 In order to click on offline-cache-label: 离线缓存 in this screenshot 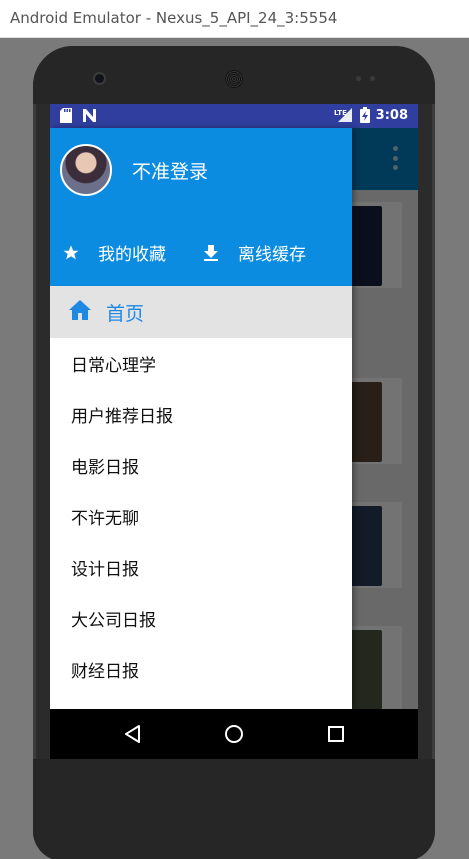, I will do `click(272, 255)`.